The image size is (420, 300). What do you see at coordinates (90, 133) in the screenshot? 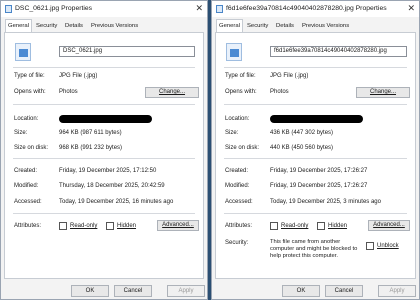
I see `size-value: 964 KB (987 611 bytes)` at bounding box center [90, 133].